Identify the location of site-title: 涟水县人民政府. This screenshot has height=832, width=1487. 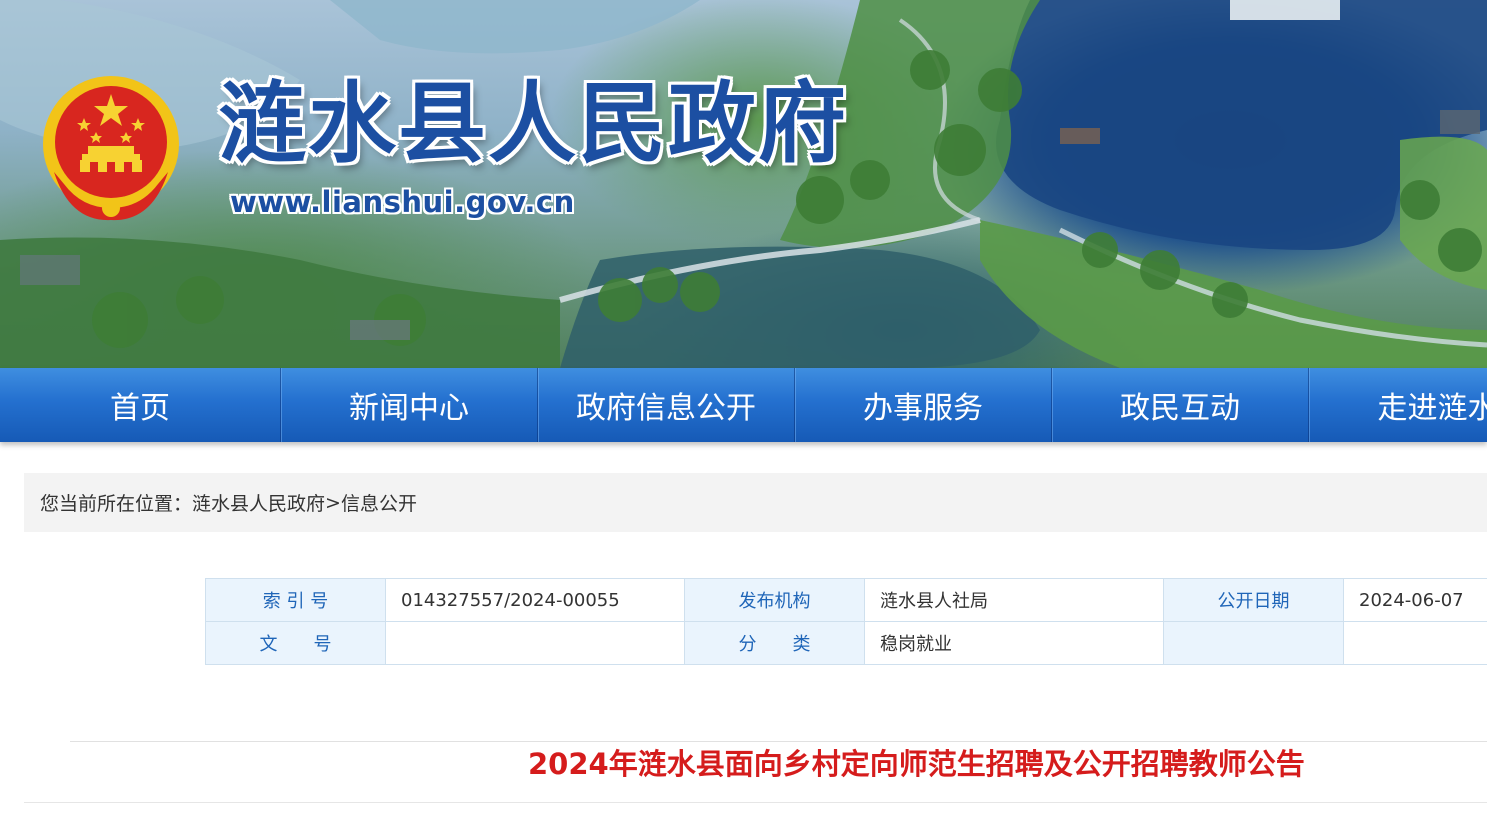
(533, 123).